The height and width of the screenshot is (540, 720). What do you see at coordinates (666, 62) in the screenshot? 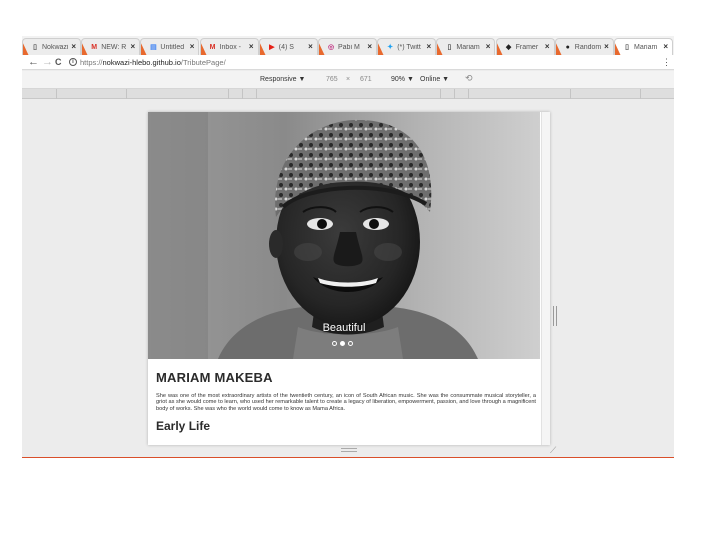
I see `browser-menu-icon: ⋮` at bounding box center [666, 62].